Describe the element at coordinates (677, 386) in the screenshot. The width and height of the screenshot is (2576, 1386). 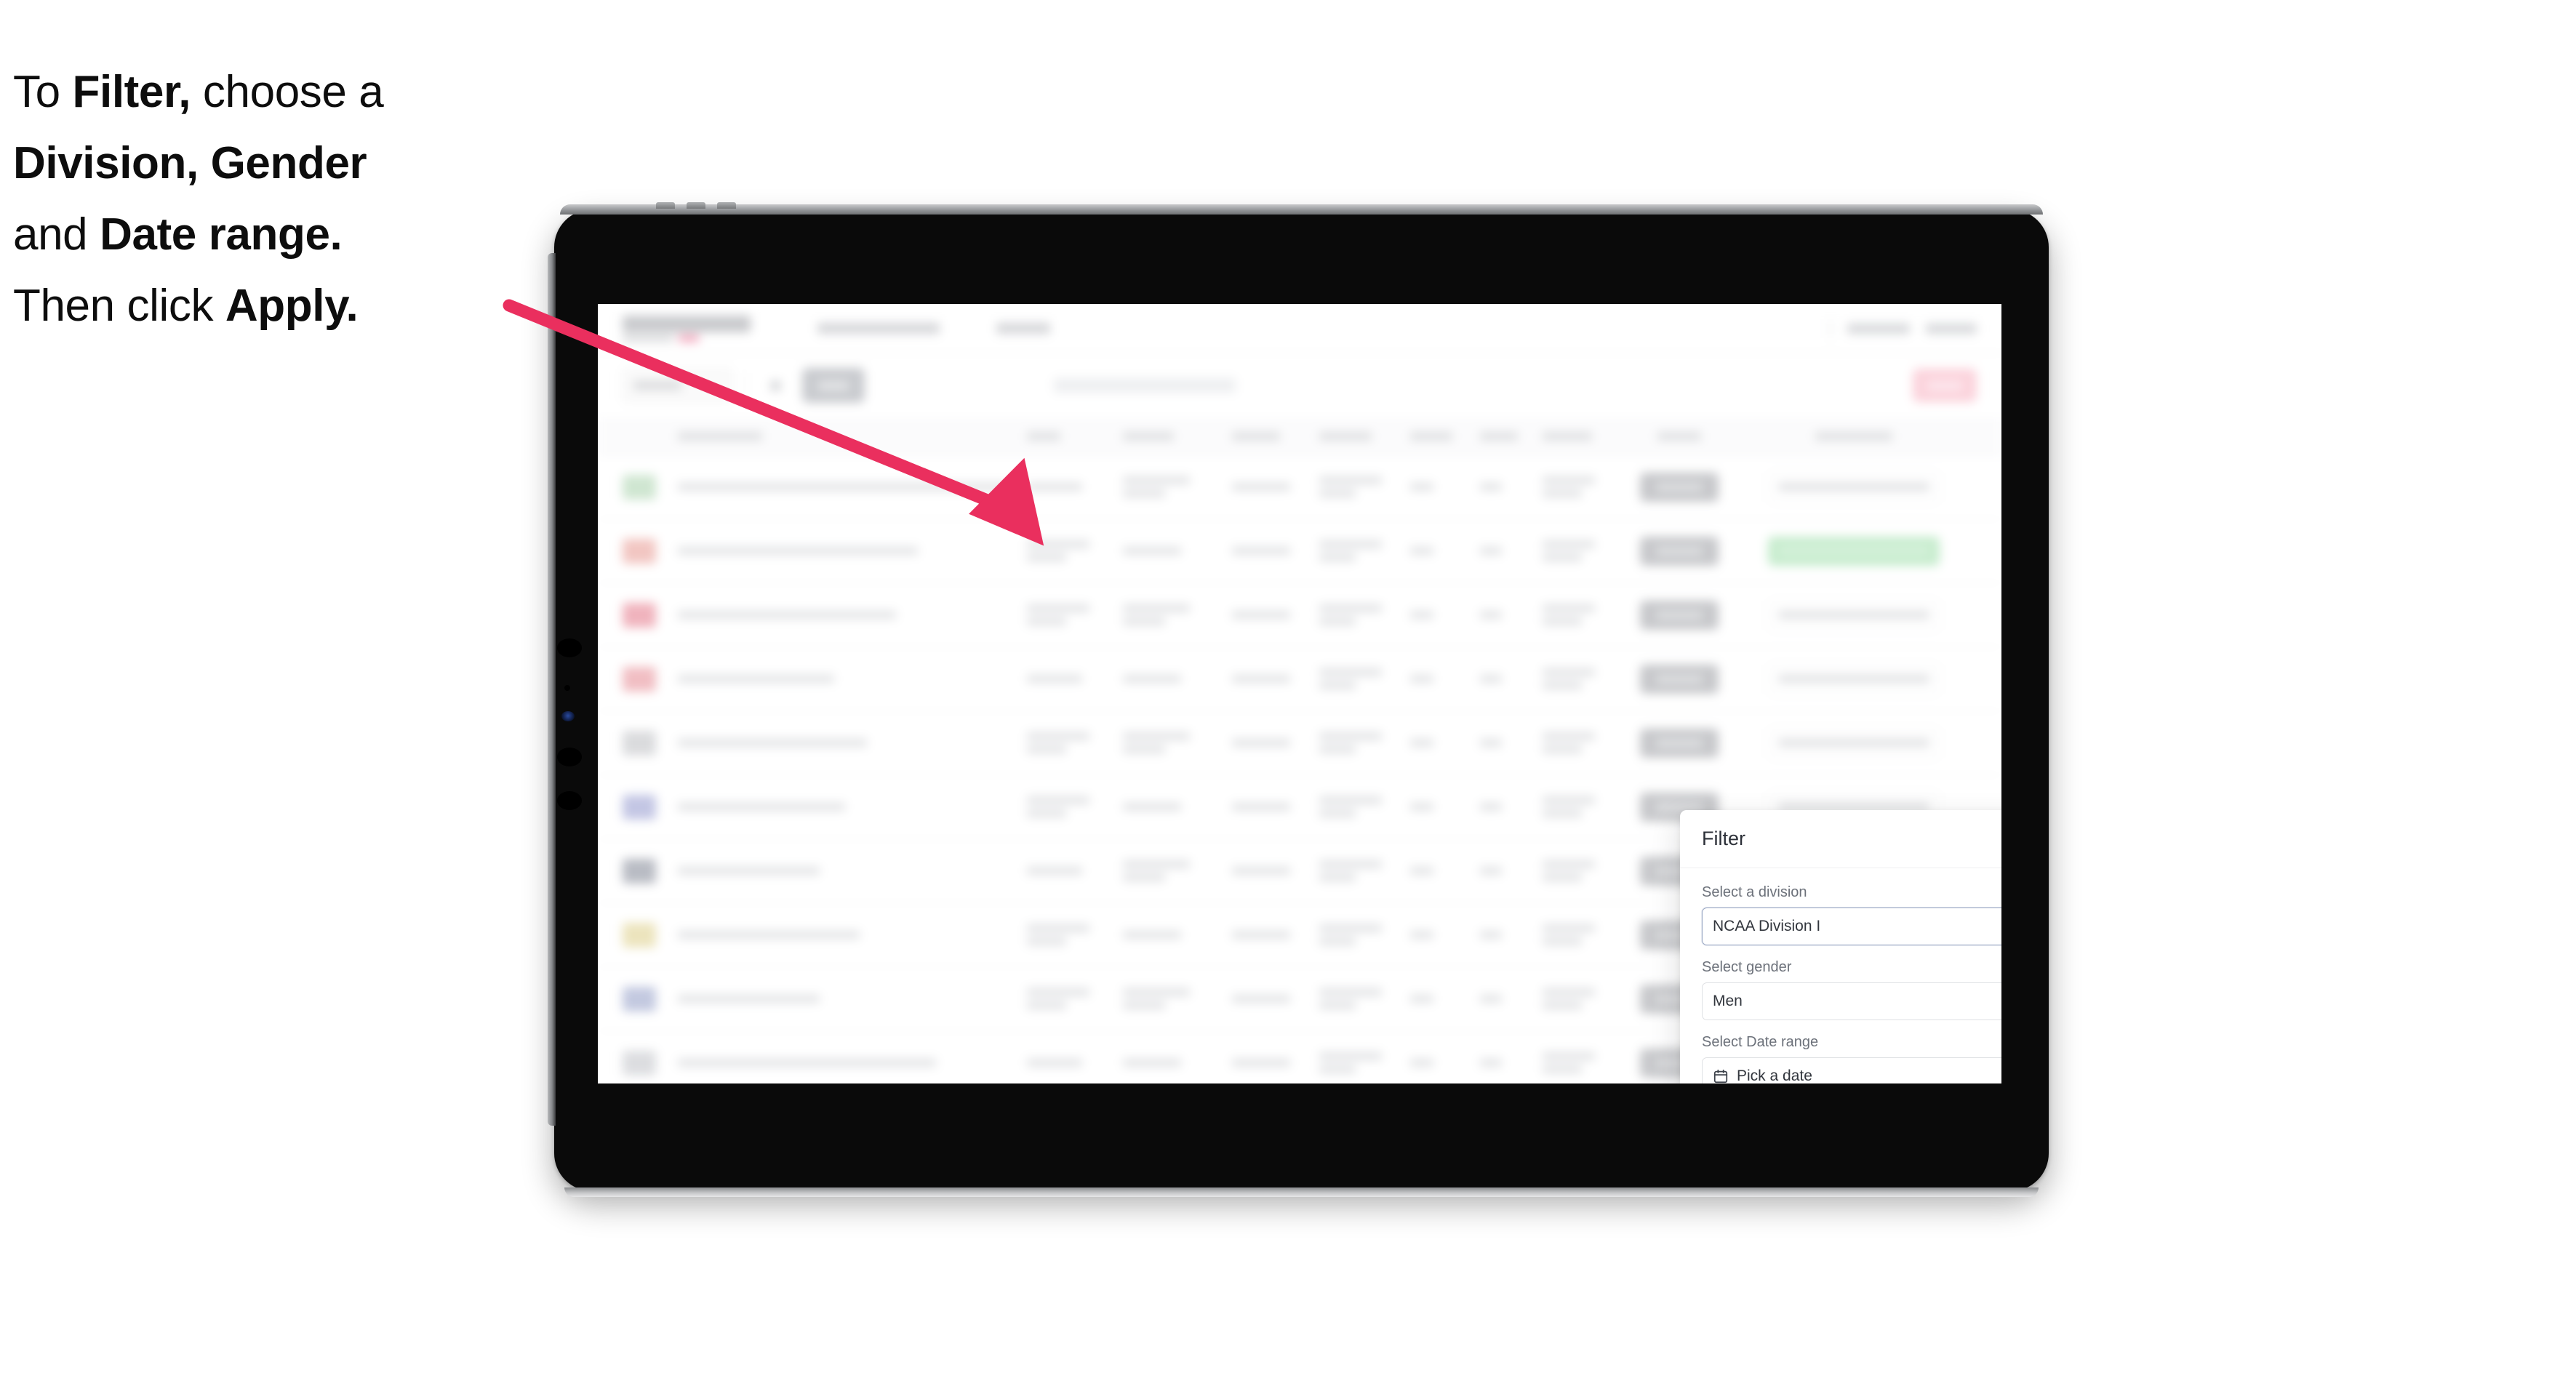
I see `toolbar-sport-select` at that location.